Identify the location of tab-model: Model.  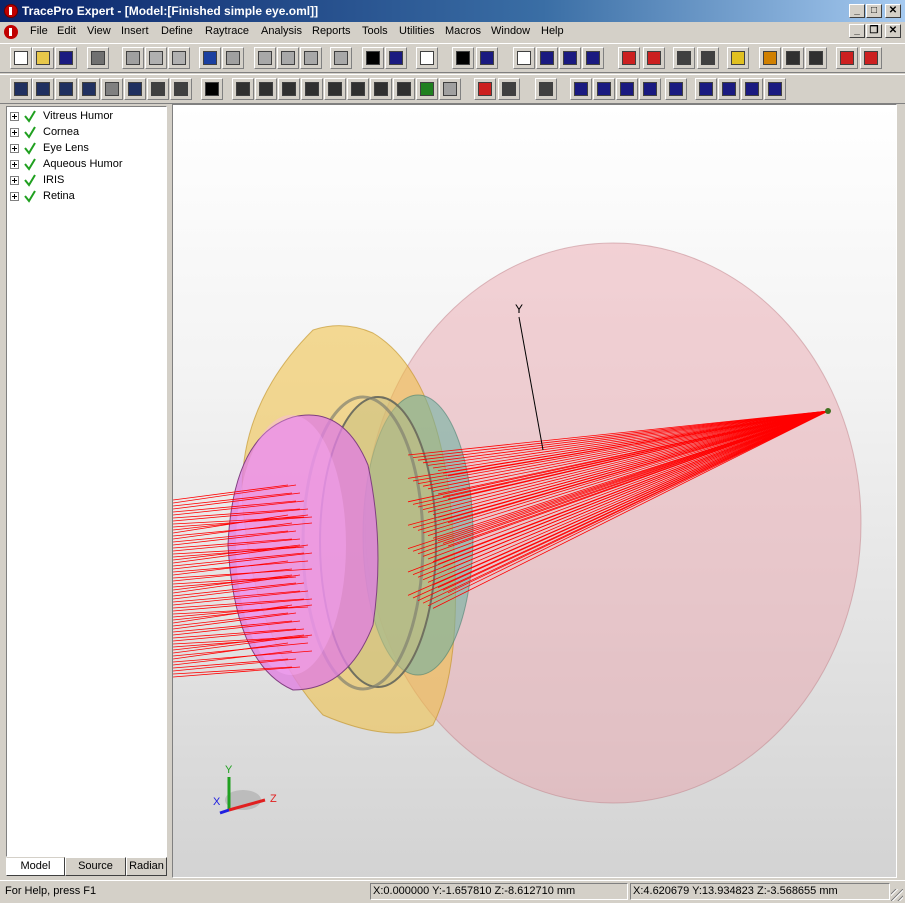
(35, 866).